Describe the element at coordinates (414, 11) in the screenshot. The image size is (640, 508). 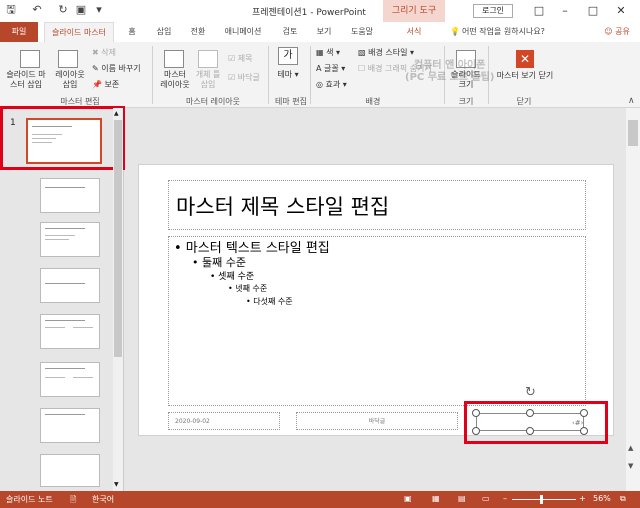
I see `drawing-tools-context-tab: 그리기 도구` at that location.